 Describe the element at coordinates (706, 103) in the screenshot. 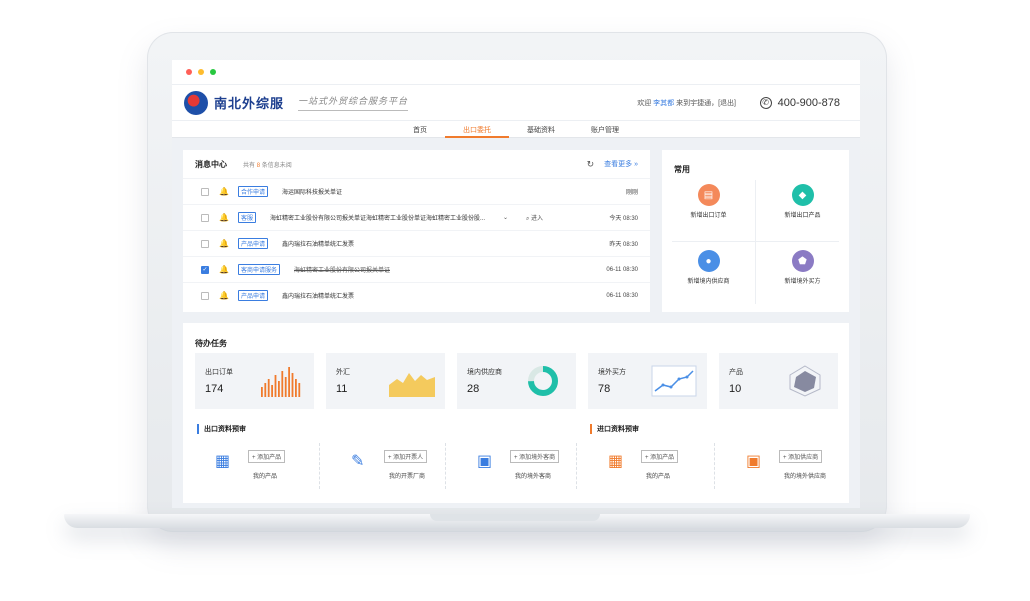

I see `welcome-suffix: 来到宇捷通，[退出]` at that location.